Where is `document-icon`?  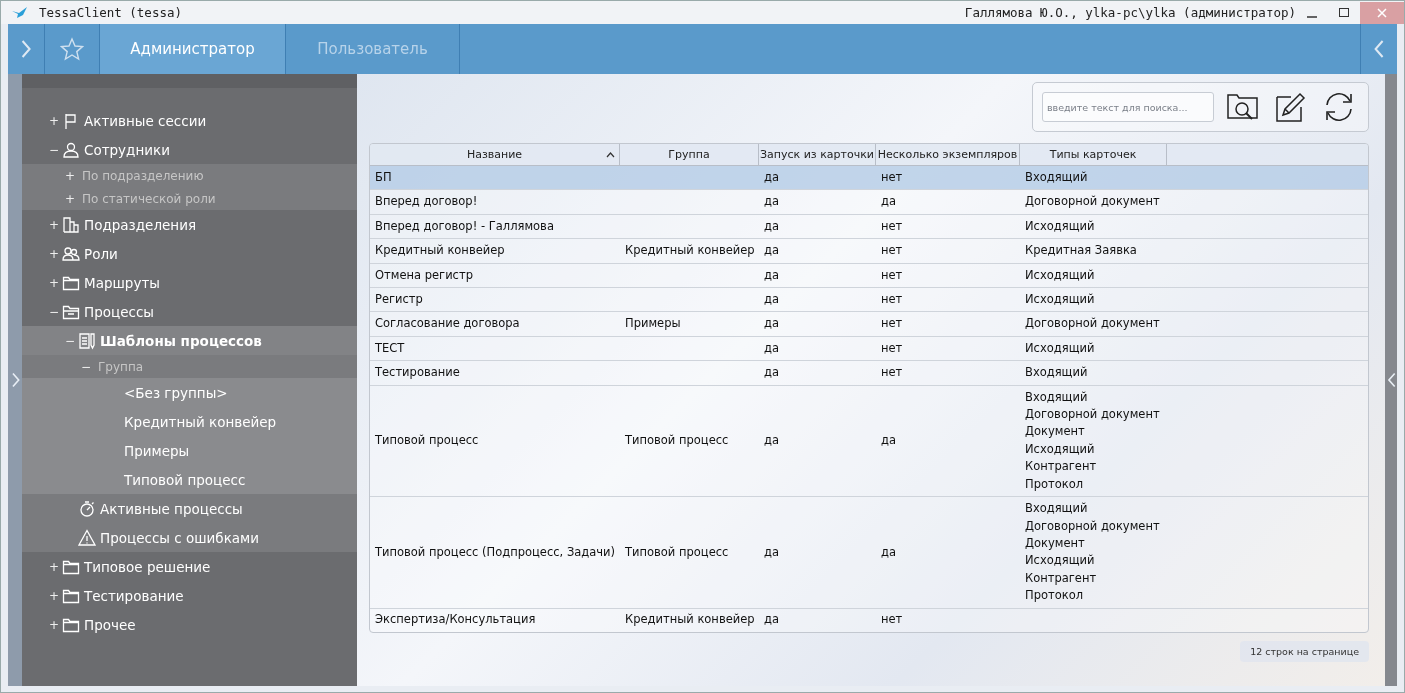 document-icon is located at coordinates (87, 340).